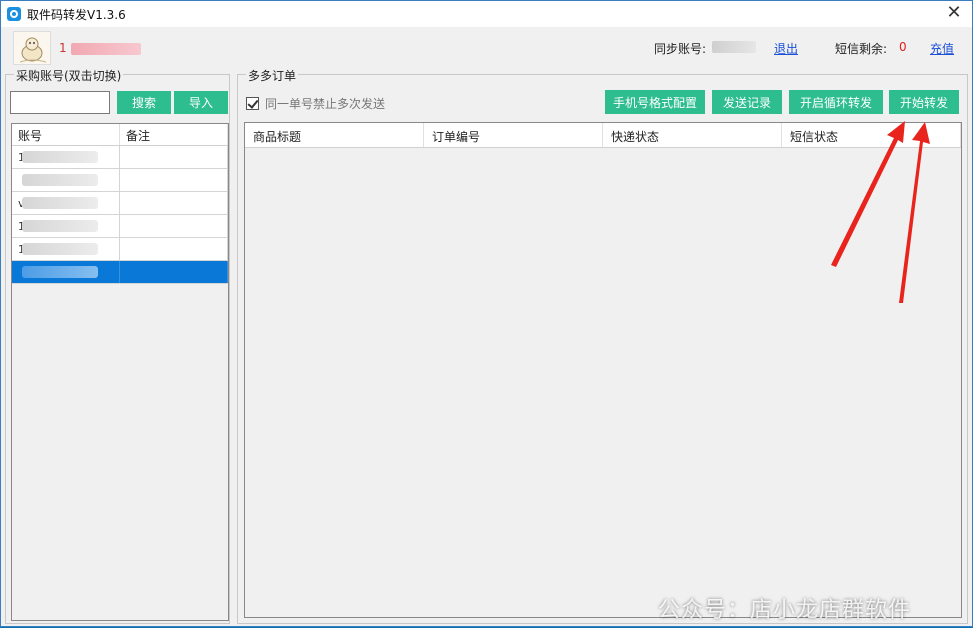 The image size is (973, 628). Describe the element at coordinates (924, 102) in the screenshot. I see `start-forward-button: 开始转发` at that location.